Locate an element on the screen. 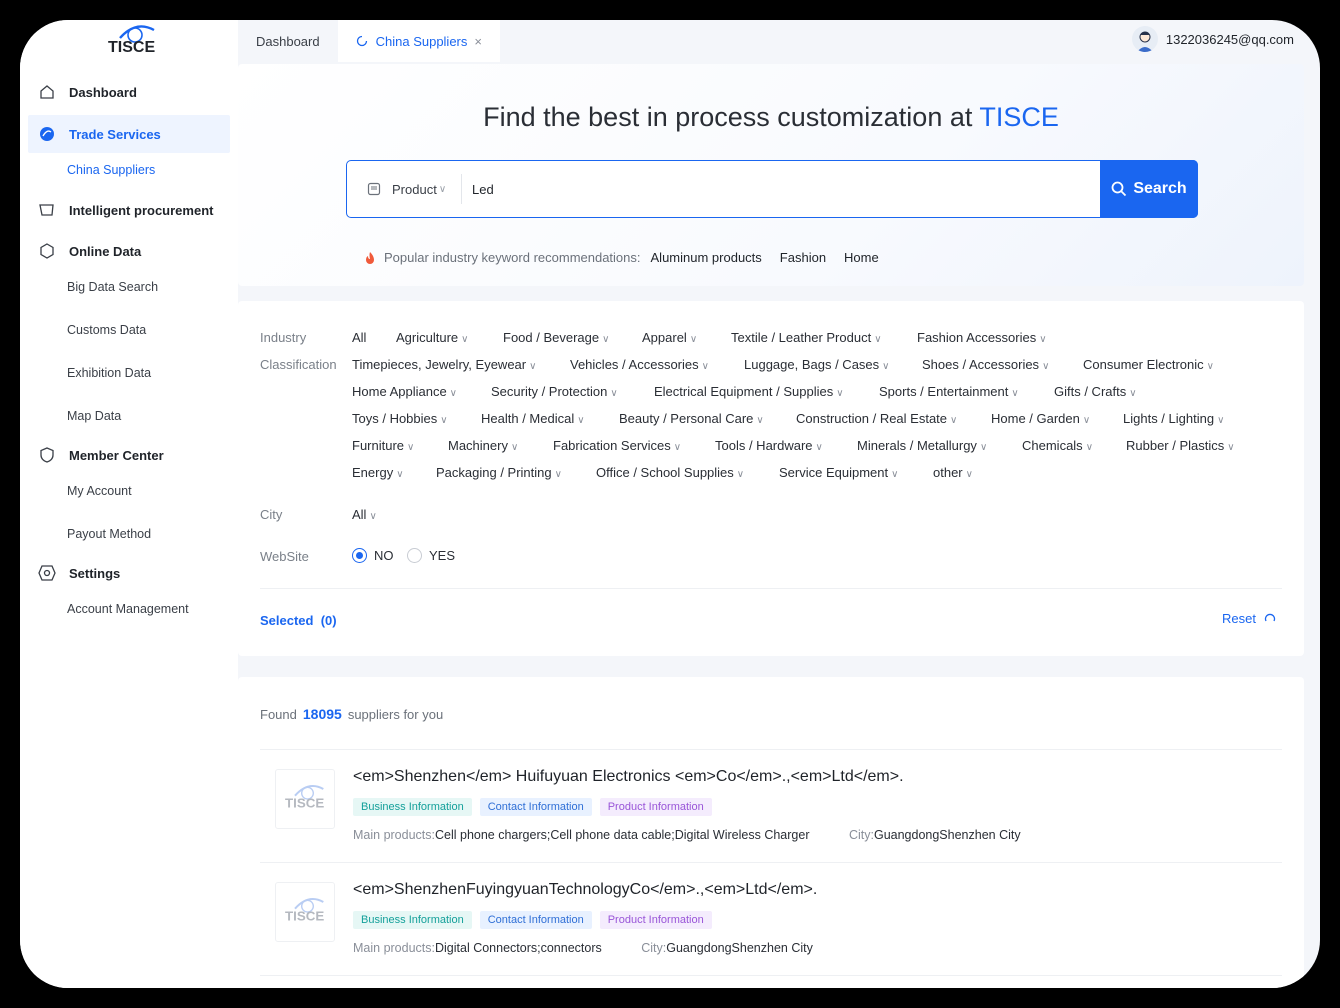 This screenshot has width=1340, height=1008. category-option: Rubber / Plastics ∨ is located at coordinates (1180, 445).